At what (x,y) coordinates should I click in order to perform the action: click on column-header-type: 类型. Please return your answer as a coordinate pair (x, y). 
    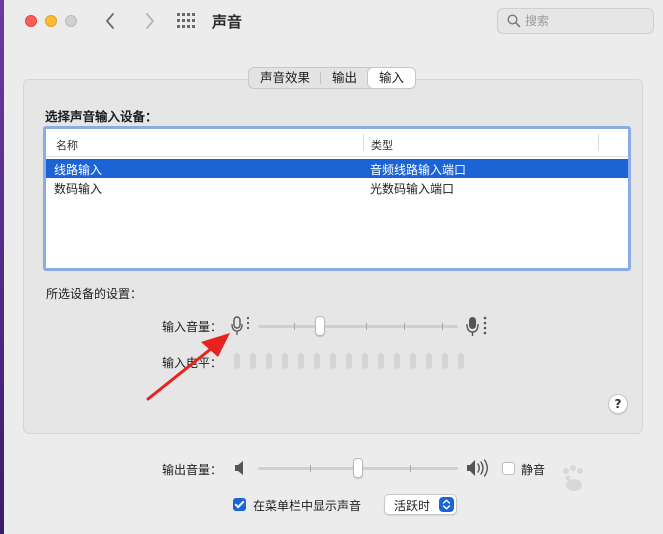
    Looking at the image, I should click on (382, 145).